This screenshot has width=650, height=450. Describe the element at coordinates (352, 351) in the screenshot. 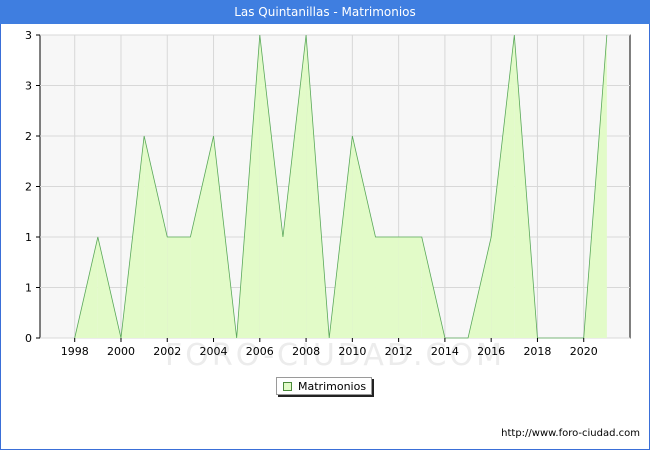

I see `x-tick-label: 2010` at that location.